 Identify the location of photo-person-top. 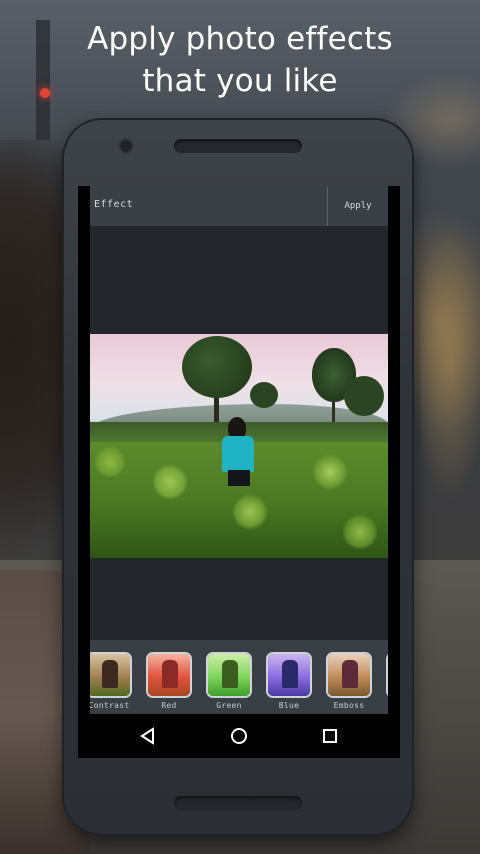
(238, 454).